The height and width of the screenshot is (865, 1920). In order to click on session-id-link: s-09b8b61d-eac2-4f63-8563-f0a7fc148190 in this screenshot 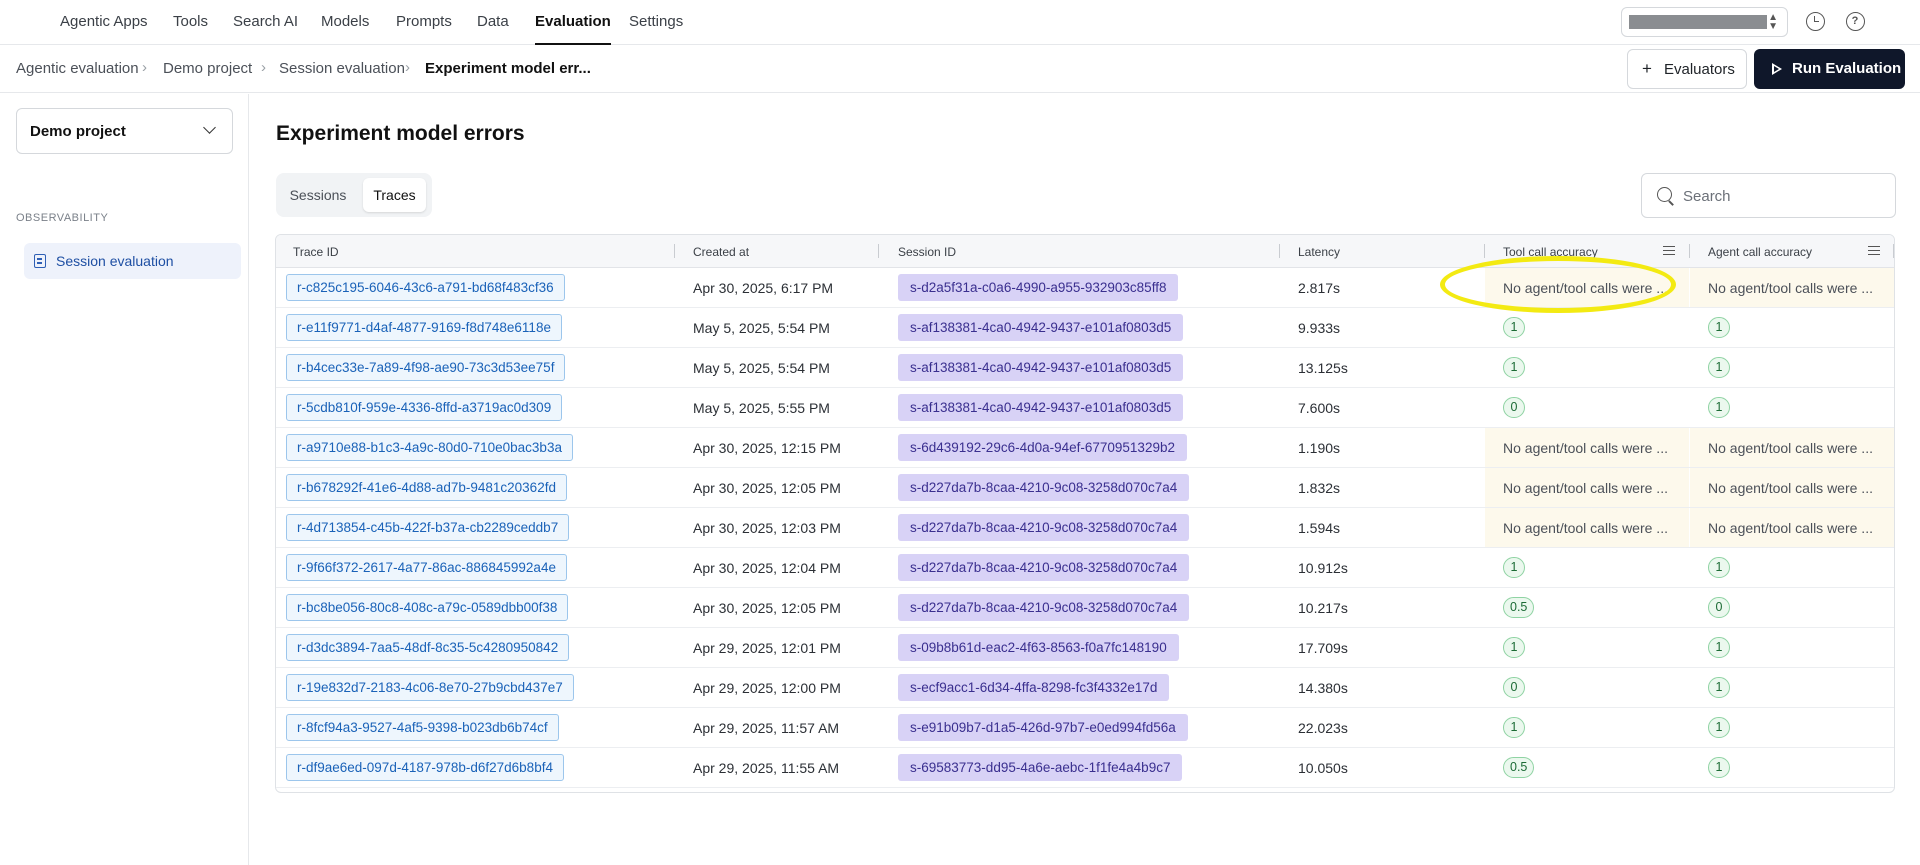, I will do `click(1038, 647)`.